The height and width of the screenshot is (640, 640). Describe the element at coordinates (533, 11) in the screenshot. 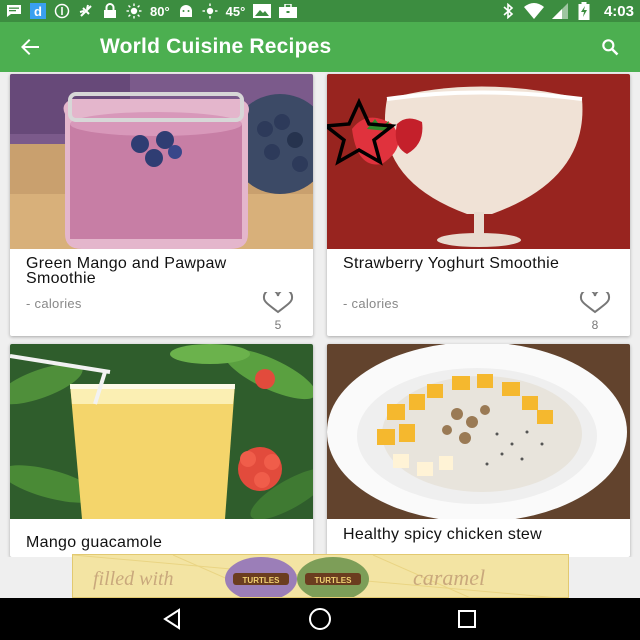

I see `wifi-icon` at that location.